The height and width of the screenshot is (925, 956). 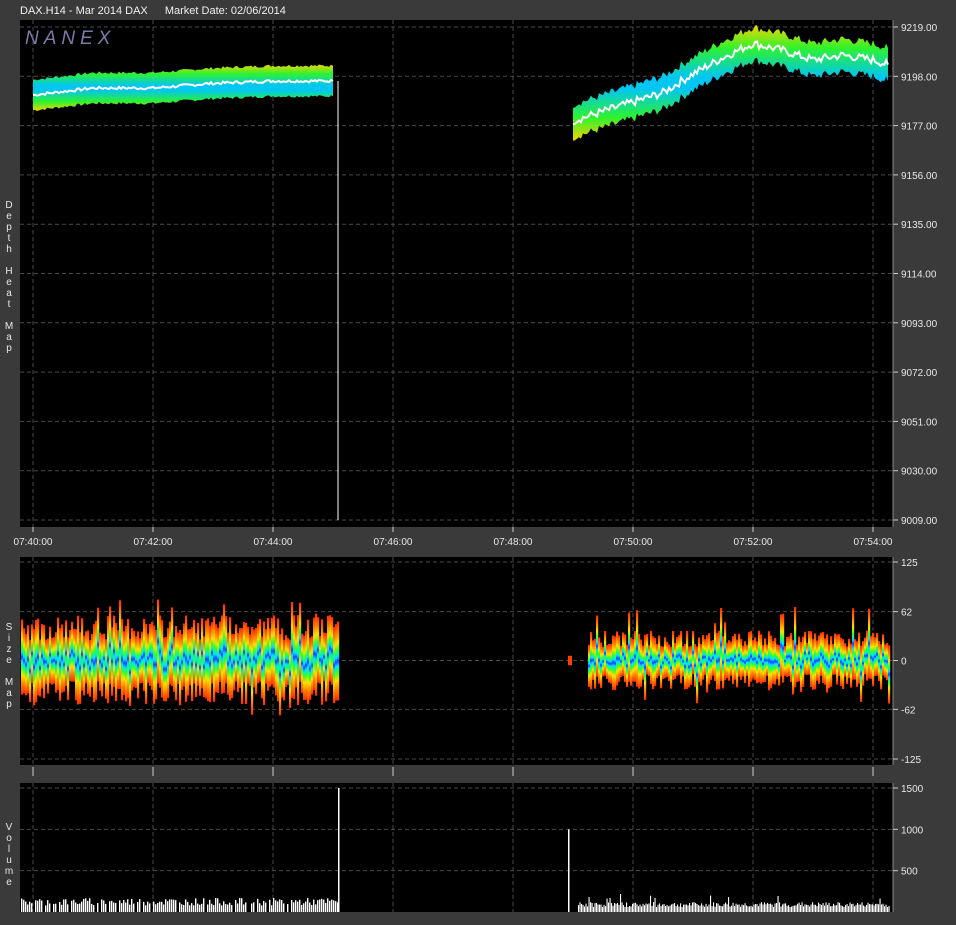 What do you see at coordinates (919, 225) in the screenshot?
I see `depth-ytick-label: 9135.00` at bounding box center [919, 225].